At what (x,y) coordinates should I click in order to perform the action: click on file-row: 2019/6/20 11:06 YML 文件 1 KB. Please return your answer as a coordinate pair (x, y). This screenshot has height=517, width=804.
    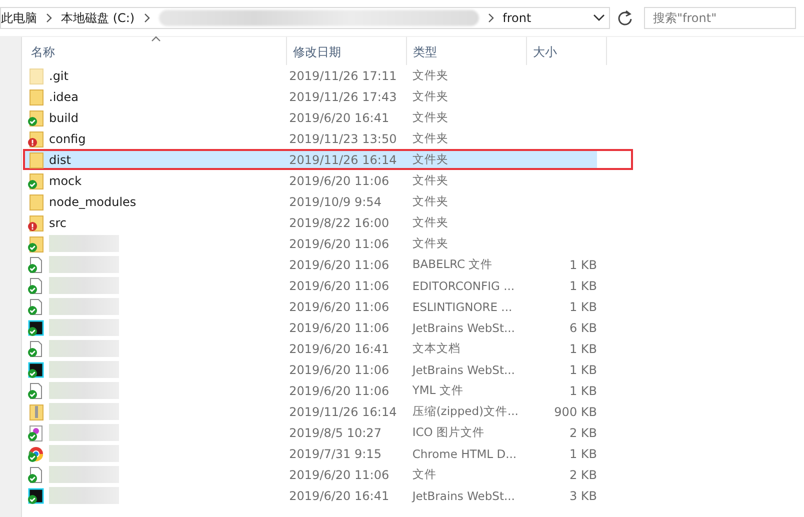
    Looking at the image, I should click on (311, 390).